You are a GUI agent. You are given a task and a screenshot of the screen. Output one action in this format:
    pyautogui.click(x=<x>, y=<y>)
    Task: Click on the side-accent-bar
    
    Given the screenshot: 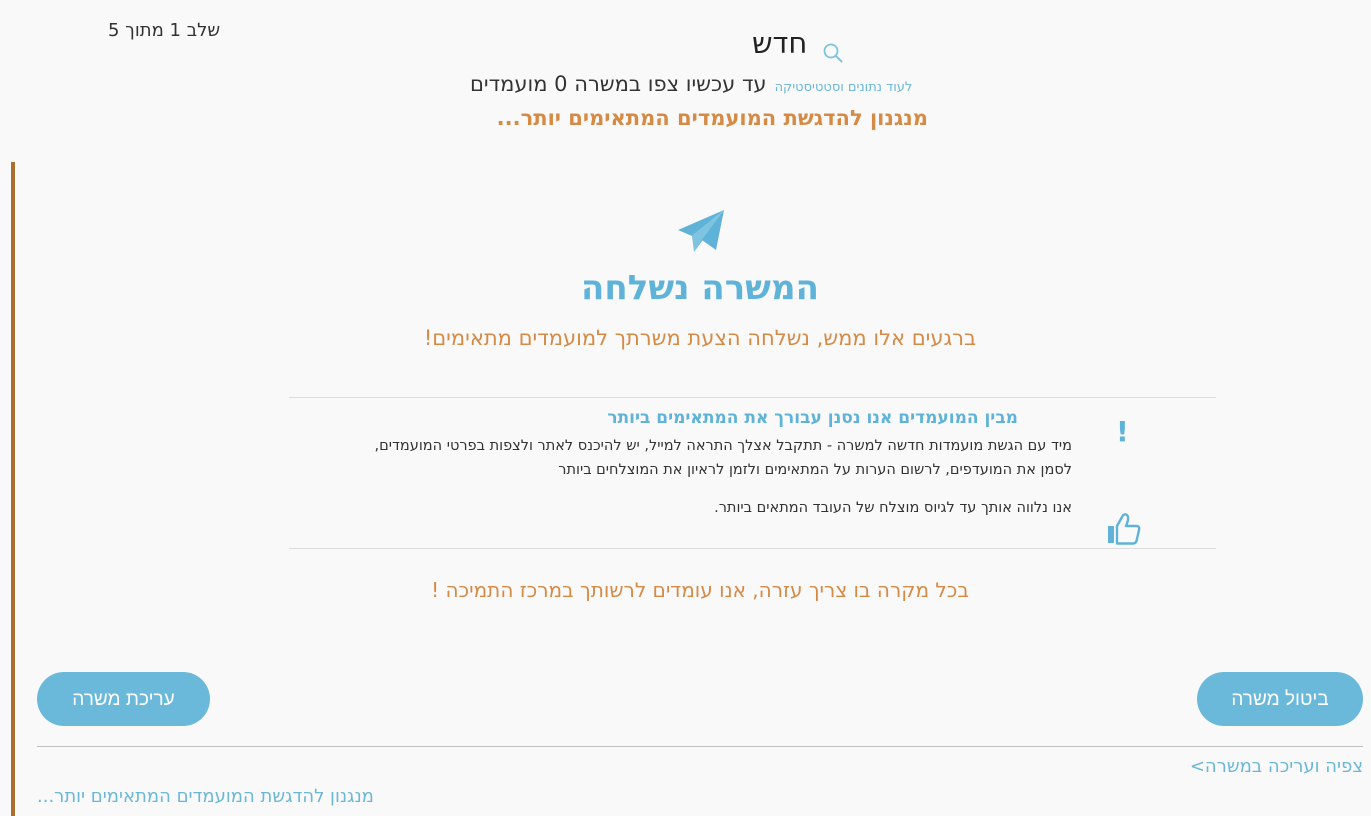 What is the action you would take?
    pyautogui.click(x=13, y=489)
    